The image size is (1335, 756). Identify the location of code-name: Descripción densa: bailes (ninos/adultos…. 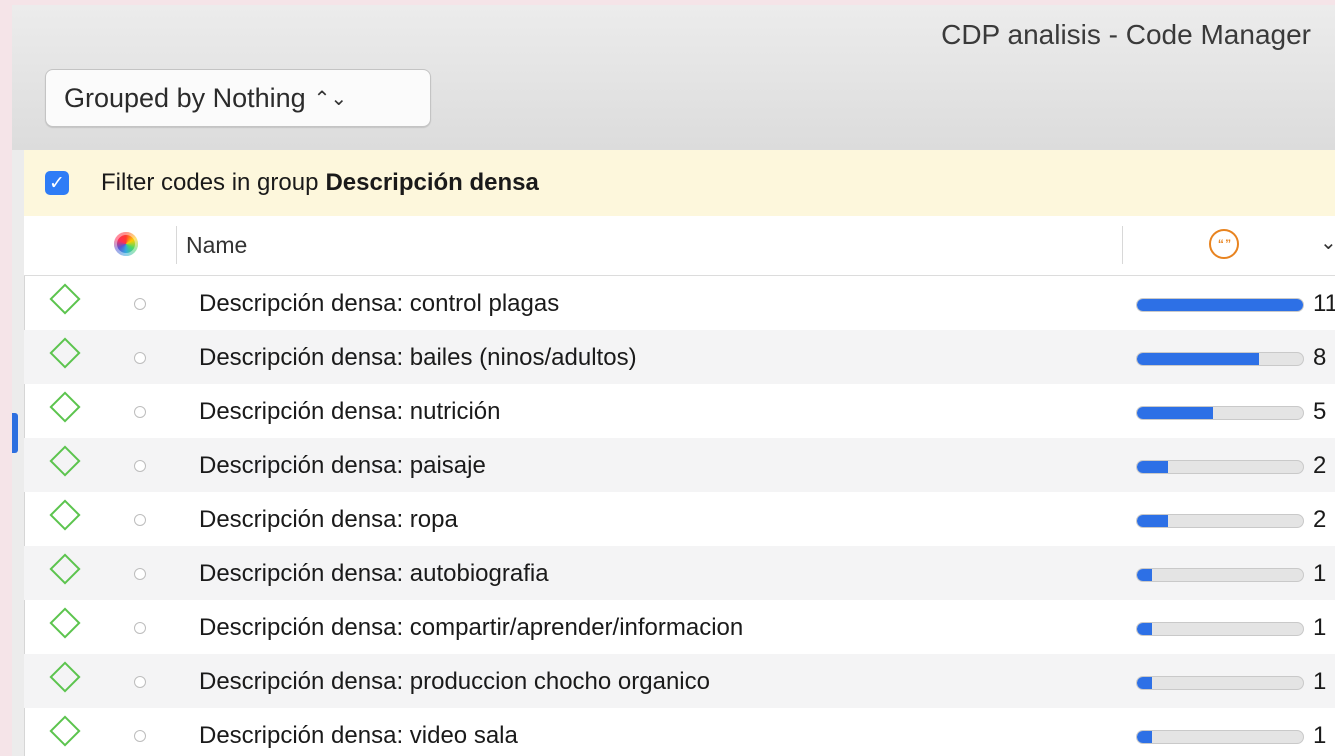
(418, 357).